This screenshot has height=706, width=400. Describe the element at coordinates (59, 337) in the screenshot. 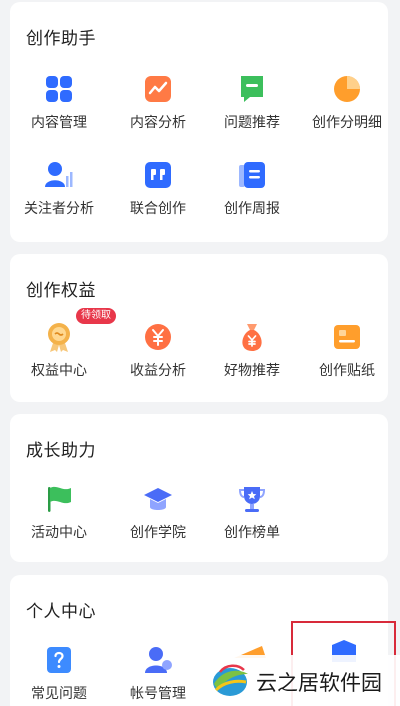

I see `medal-icon` at that location.